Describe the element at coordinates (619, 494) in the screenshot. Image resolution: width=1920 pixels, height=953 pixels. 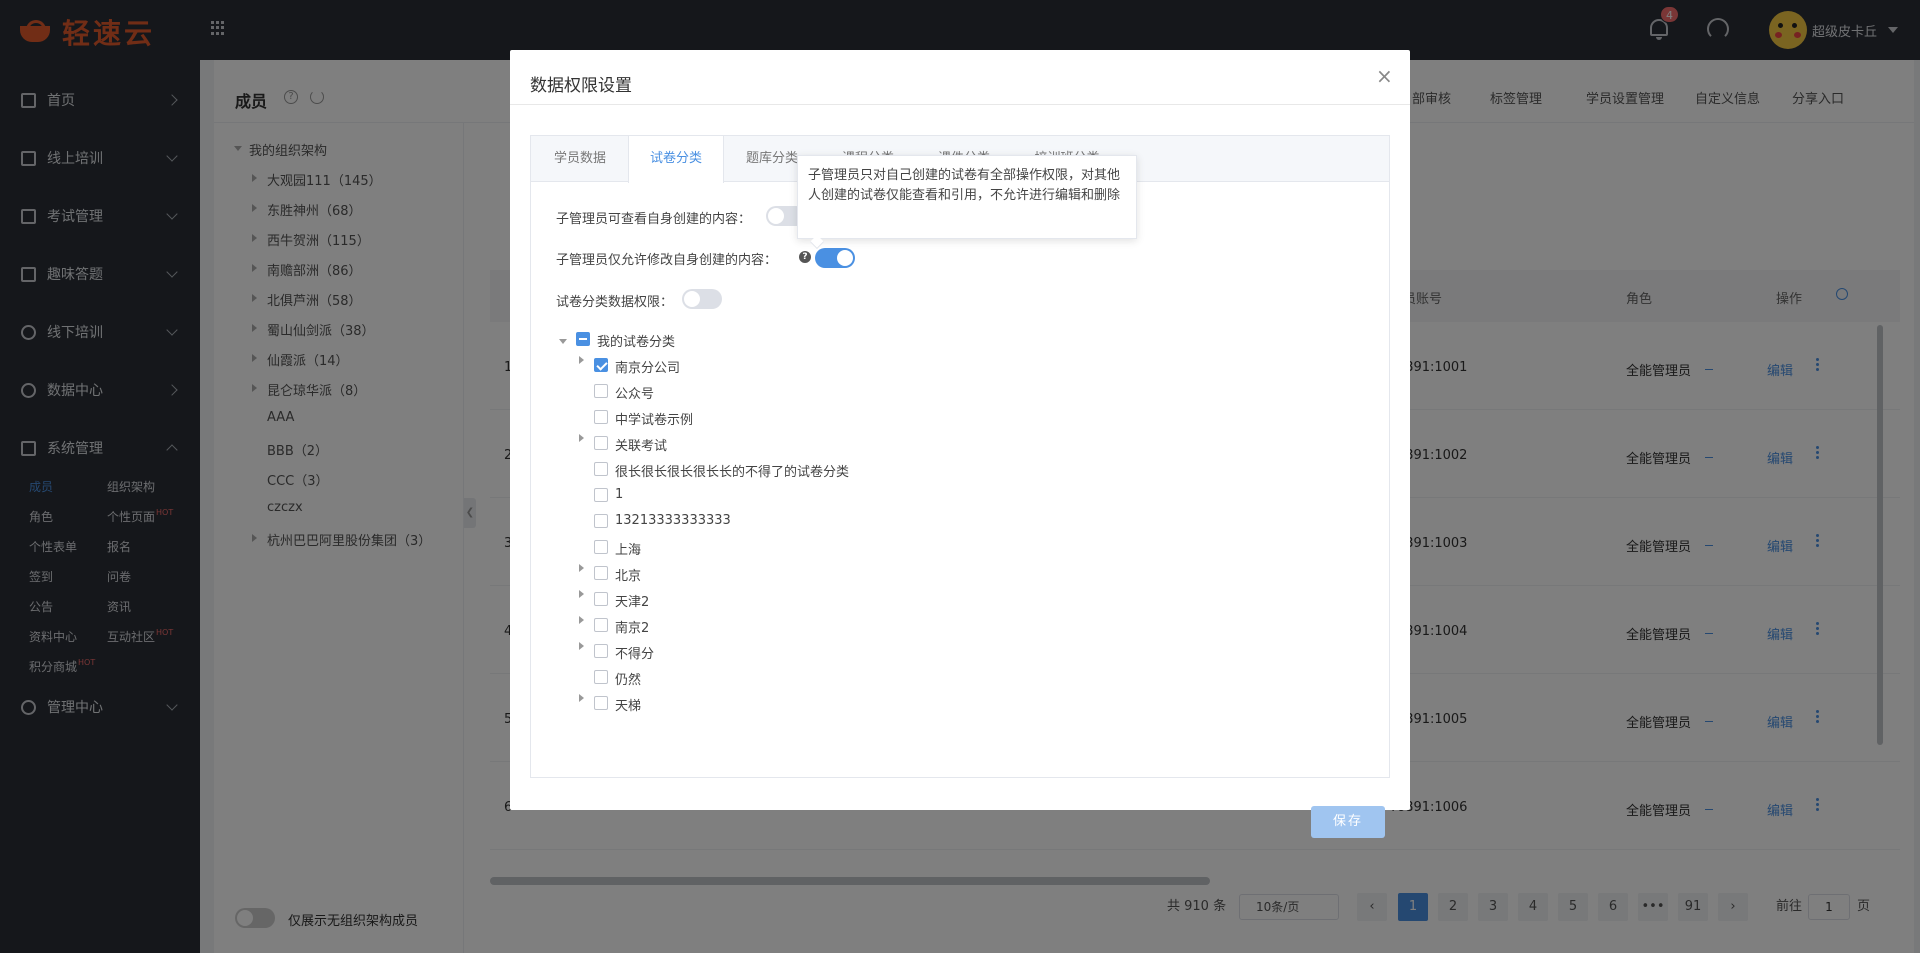
I see `tree-node-label: 1` at that location.